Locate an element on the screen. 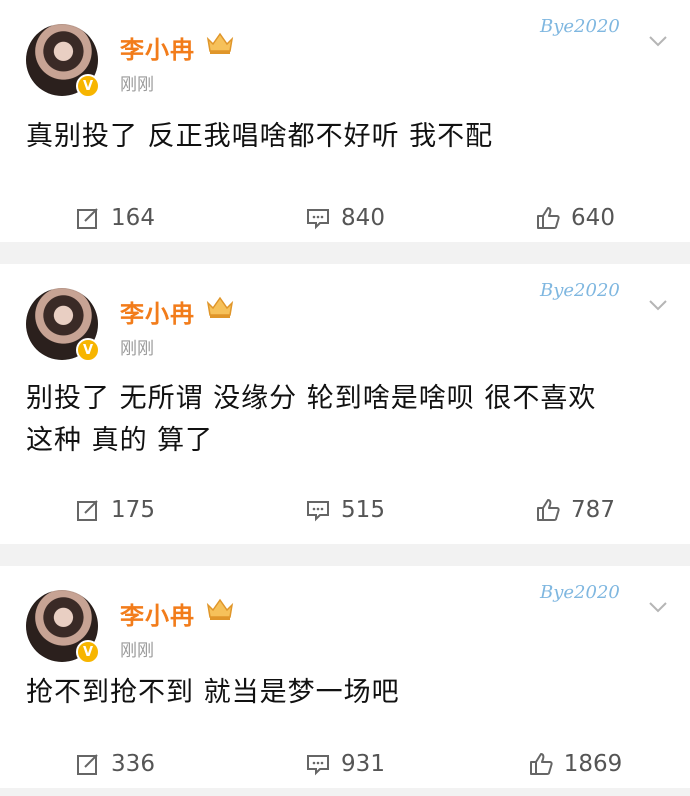 This screenshot has height=796, width=690. like-button: 640 is located at coordinates (575, 218).